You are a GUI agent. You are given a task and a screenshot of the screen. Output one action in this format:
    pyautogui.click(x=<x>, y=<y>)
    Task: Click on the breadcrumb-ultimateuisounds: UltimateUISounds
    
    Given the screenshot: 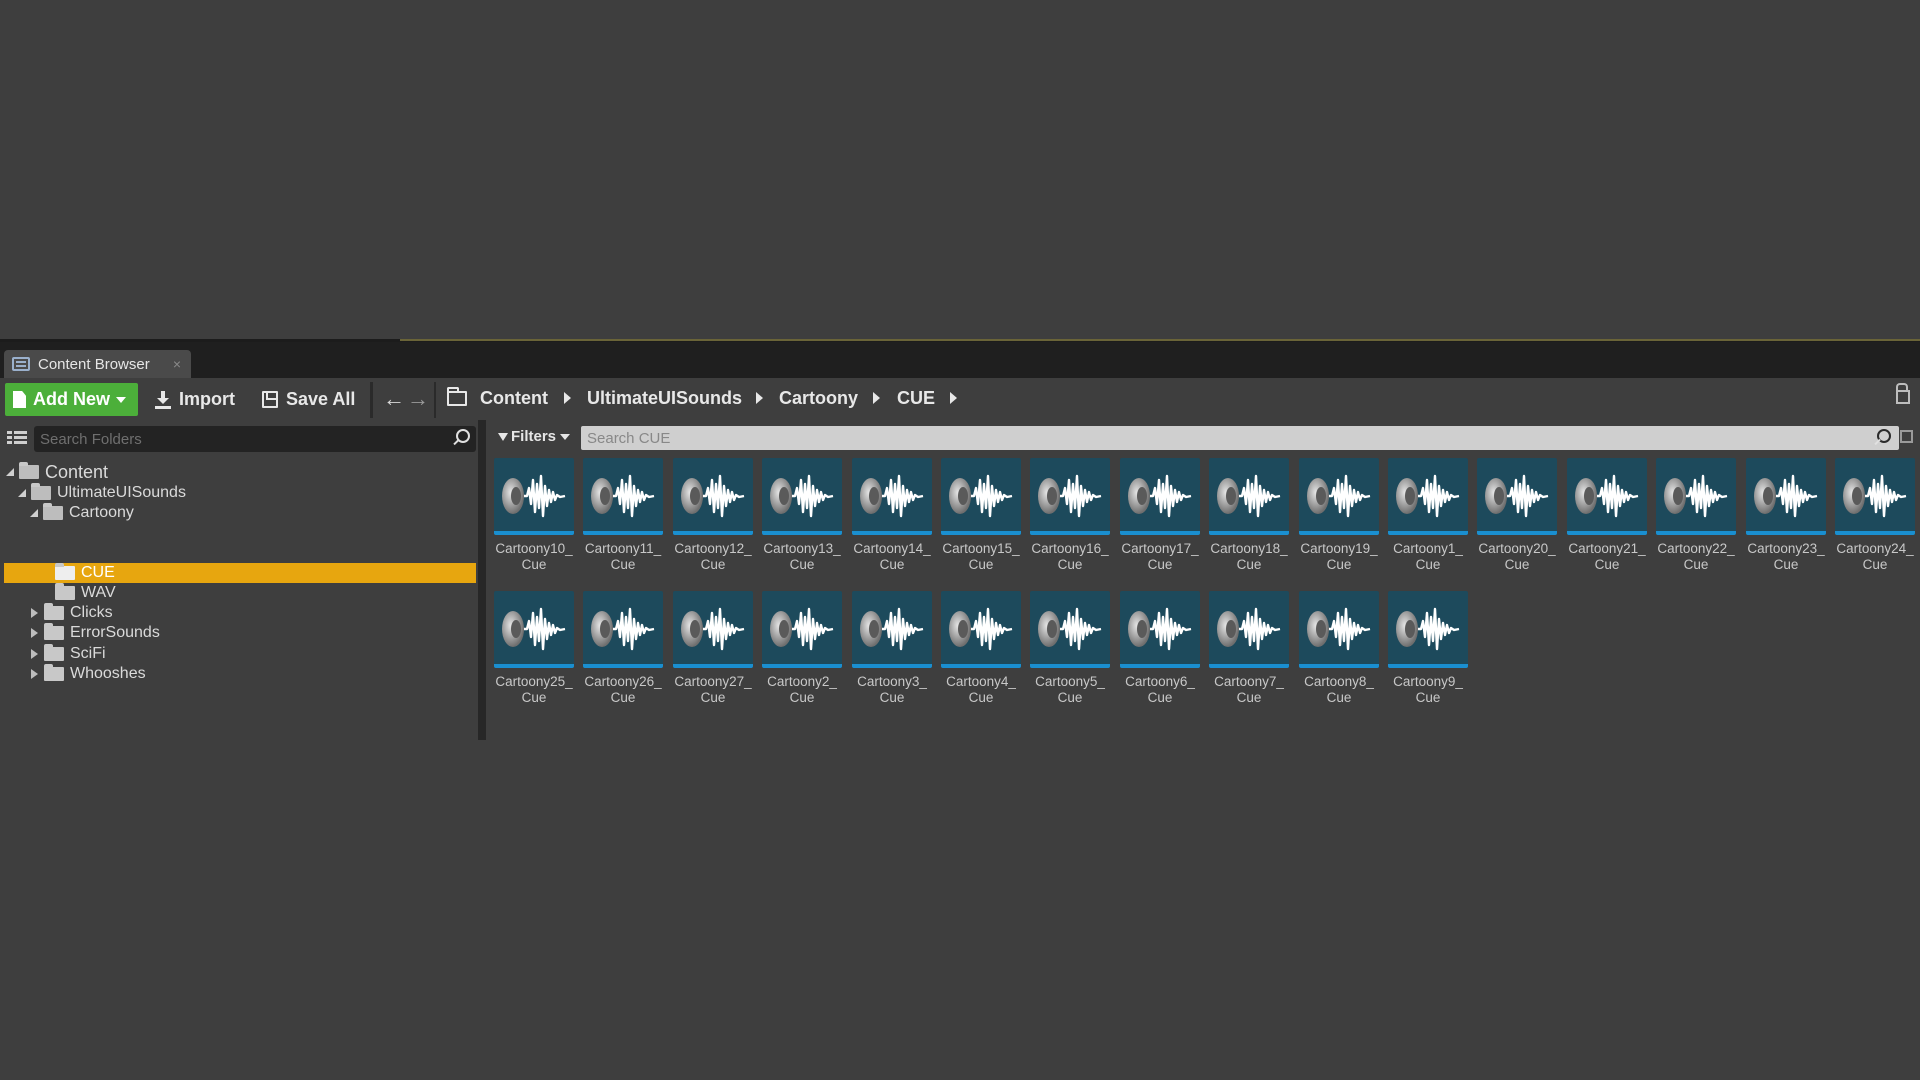 What is the action you would take?
    pyautogui.click(x=664, y=398)
    